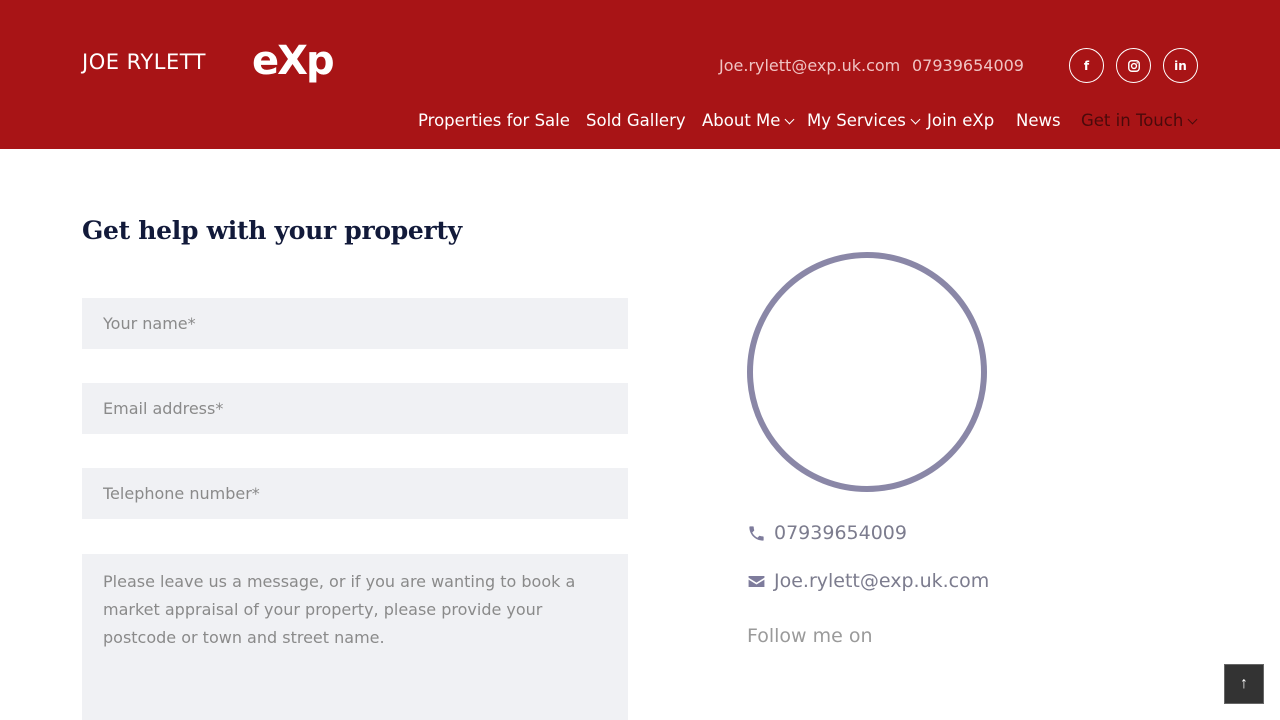  I want to click on nav-label: Sold Gallery, so click(636, 120).